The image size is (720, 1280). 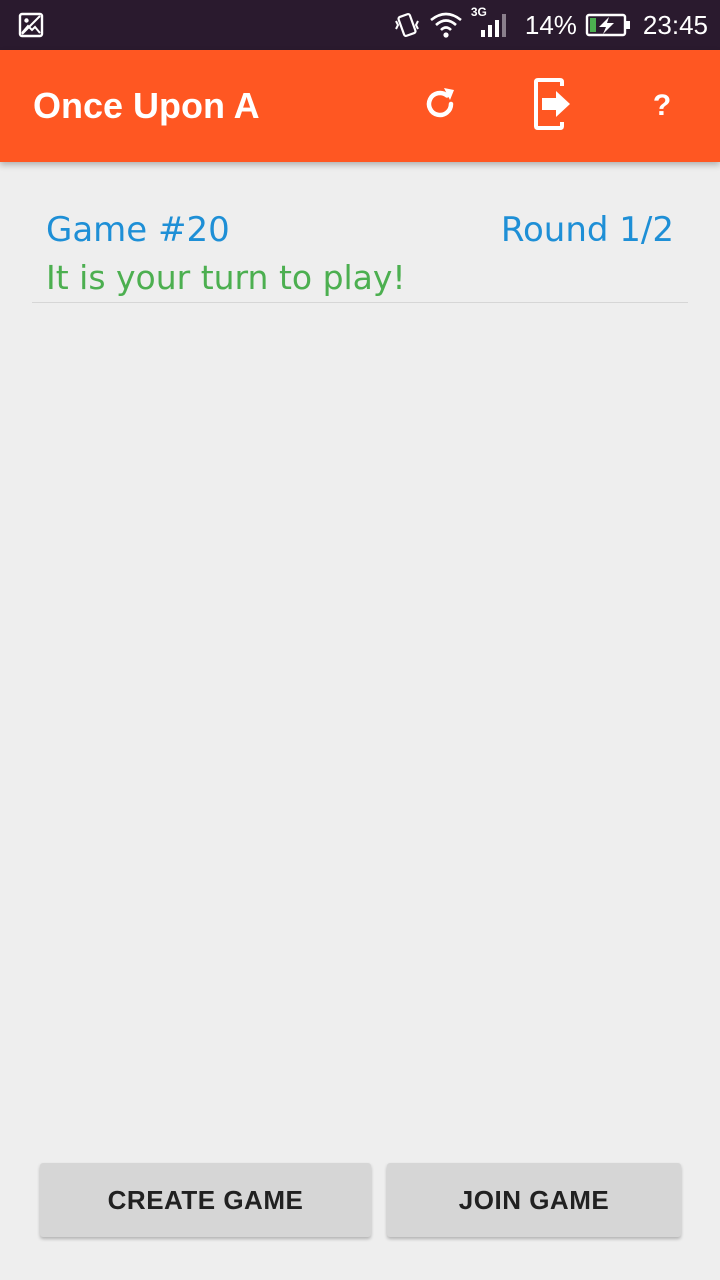 I want to click on refresh-icon, so click(x=440, y=106).